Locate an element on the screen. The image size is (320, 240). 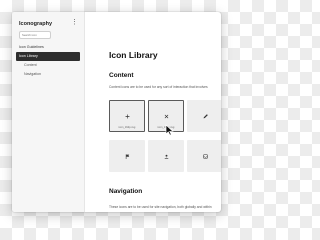
icon-tile-edit is located at coordinates (204, 116).